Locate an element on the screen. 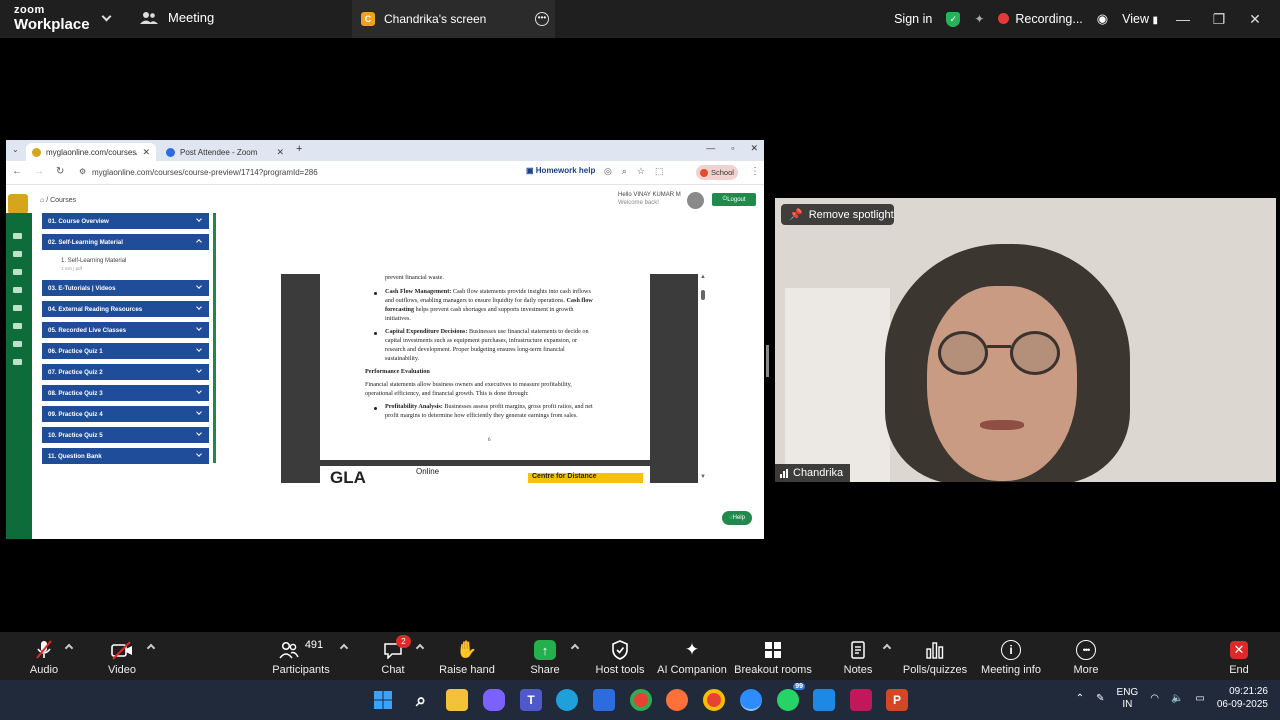 The height and width of the screenshot is (720, 1280). battery-icon: ▭ is located at coordinates (1199, 698).